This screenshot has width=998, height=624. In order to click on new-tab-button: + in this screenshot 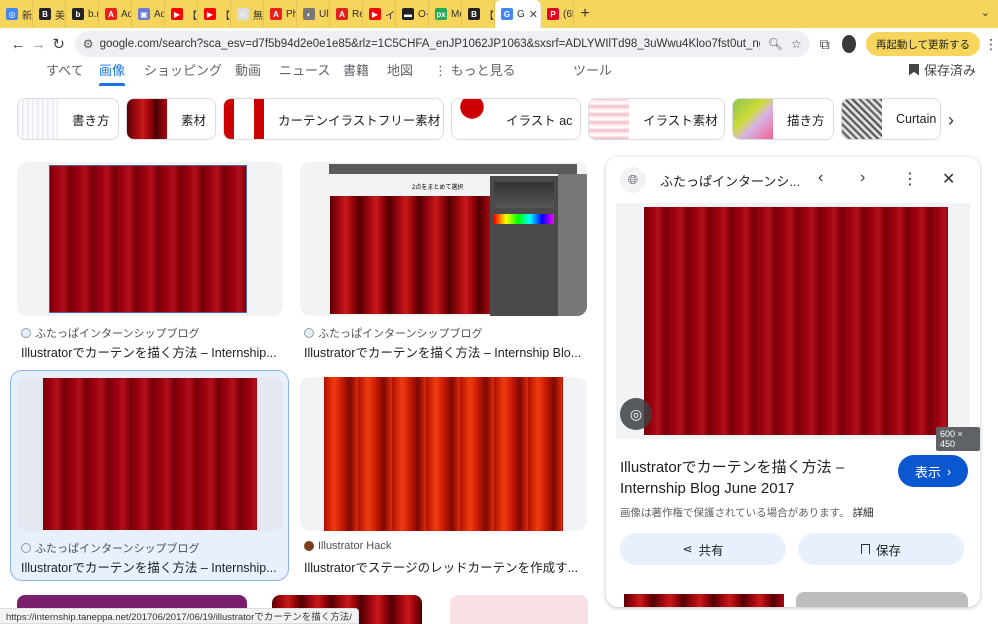, I will do `click(585, 14)`.